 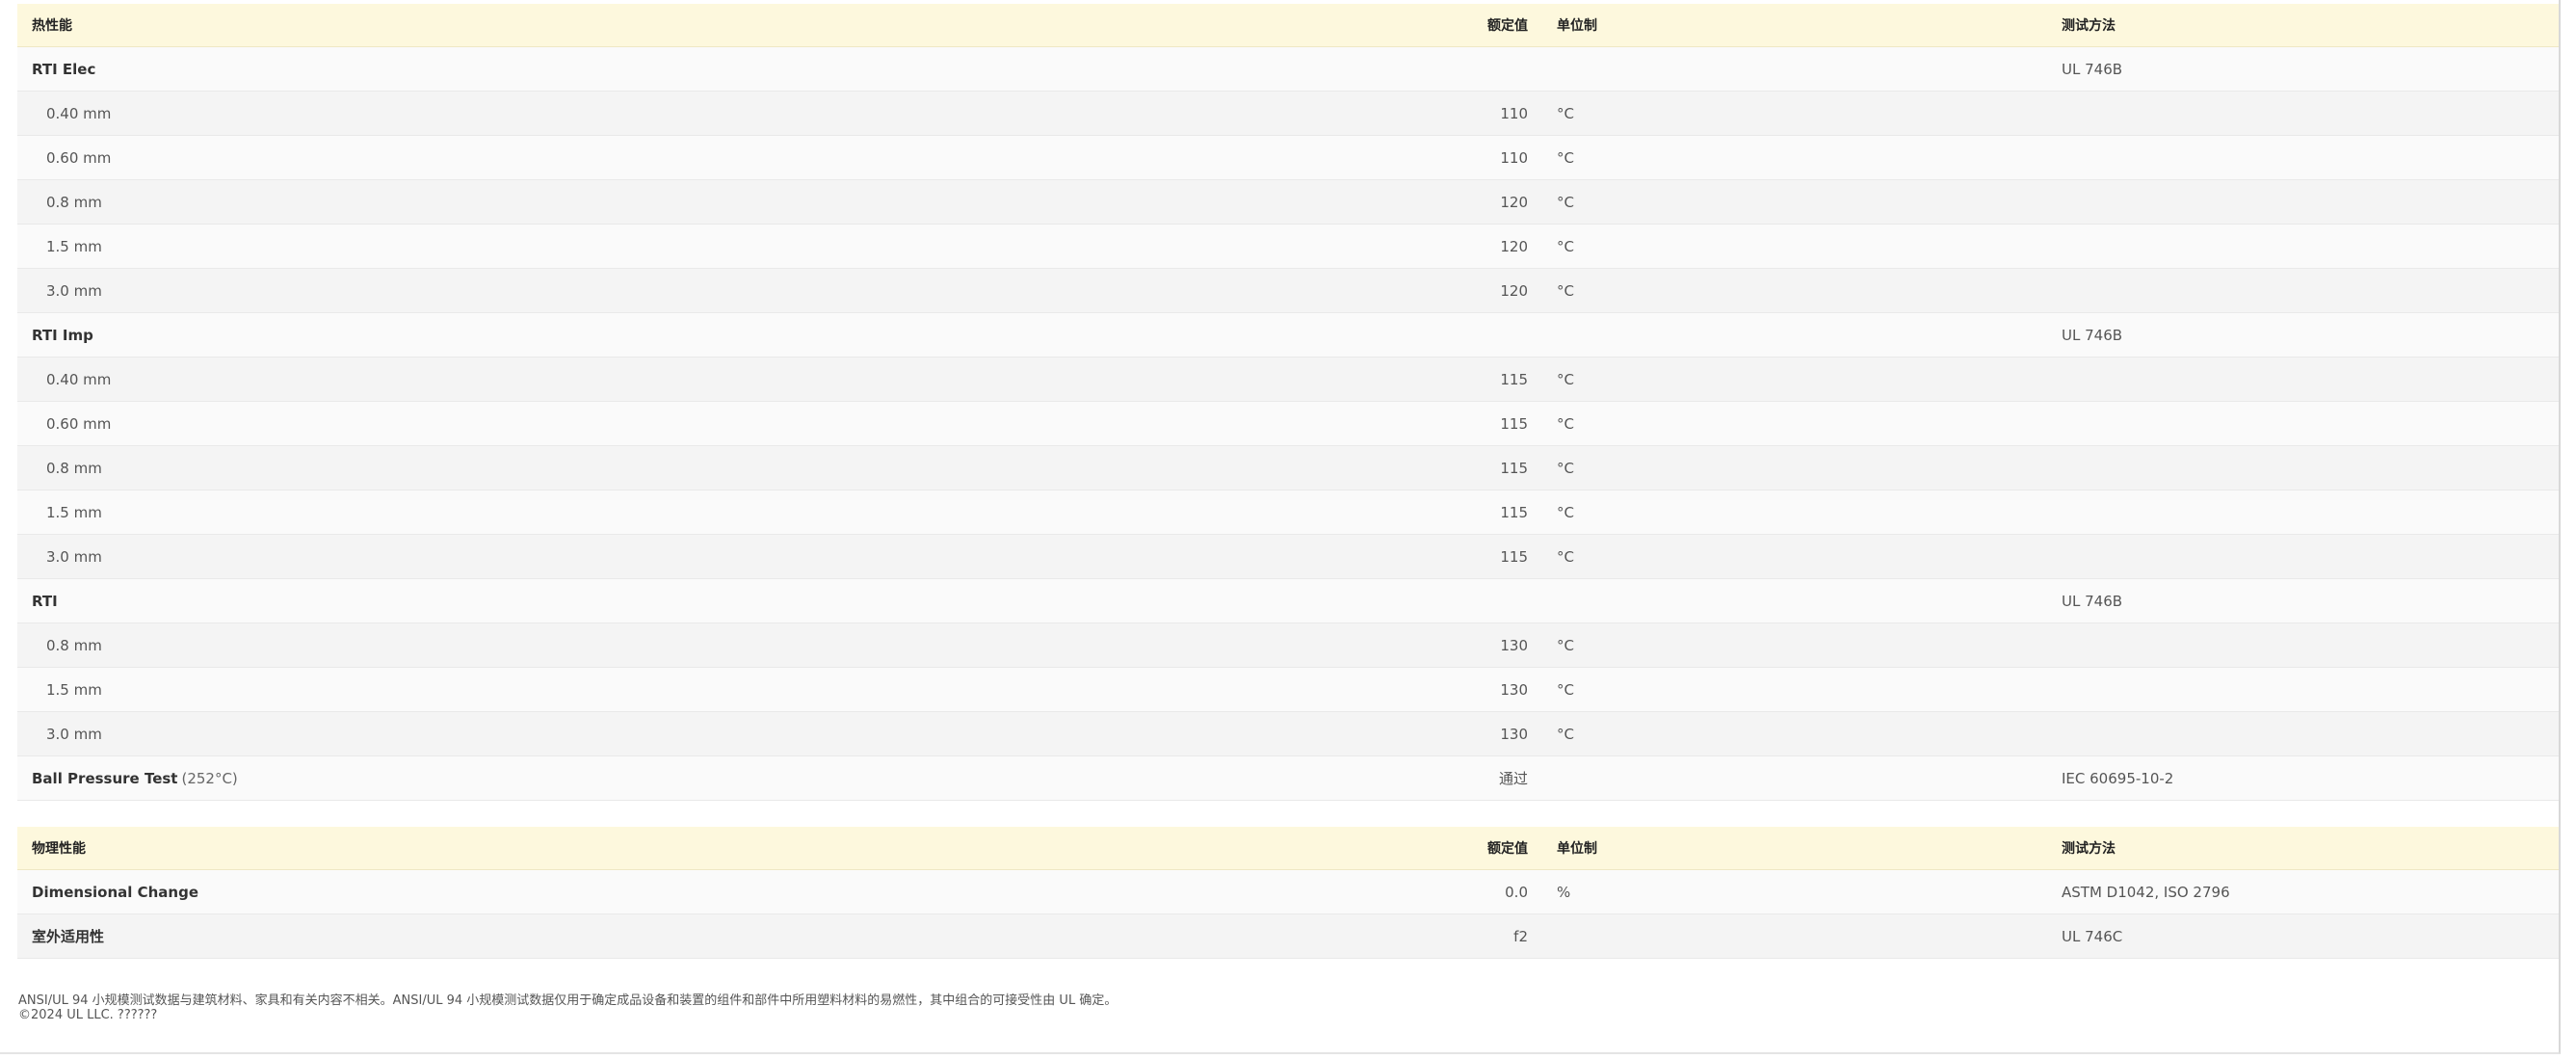 I want to click on row-property-cell: RTI Imp, so click(x=63, y=335).